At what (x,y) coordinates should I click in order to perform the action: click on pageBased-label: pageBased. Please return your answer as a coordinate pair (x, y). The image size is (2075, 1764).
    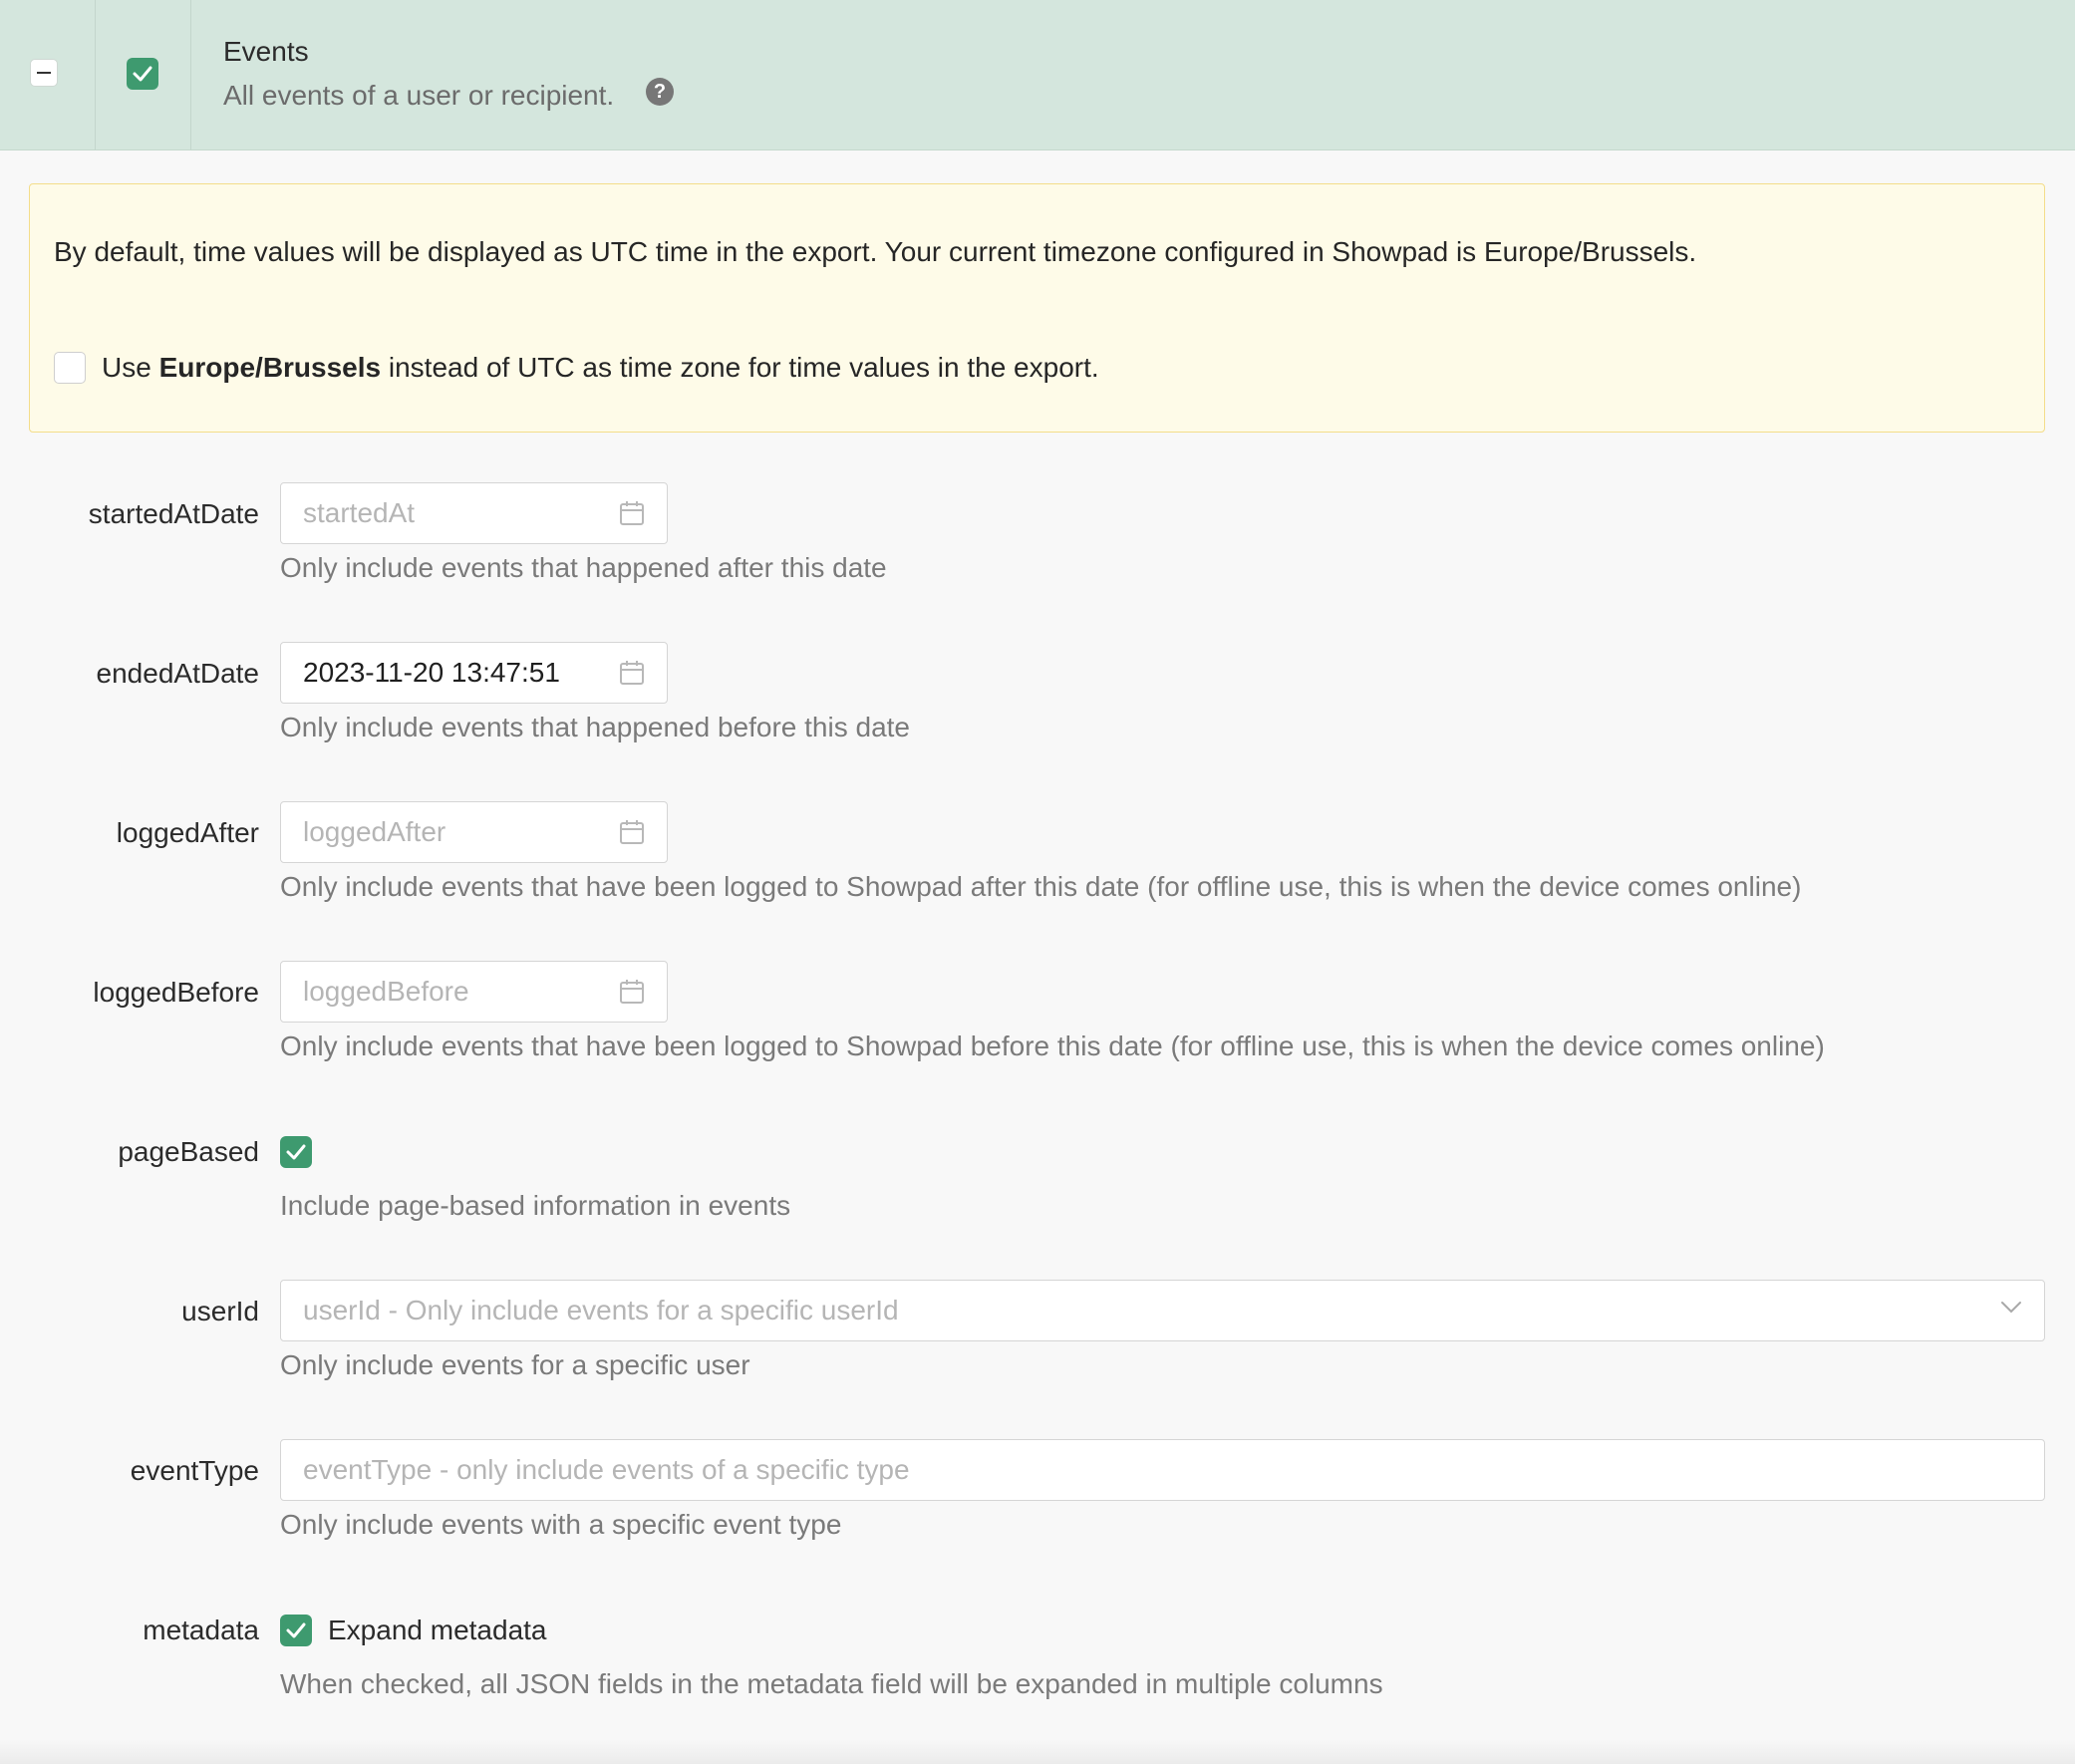
    Looking at the image, I should click on (188, 1151).